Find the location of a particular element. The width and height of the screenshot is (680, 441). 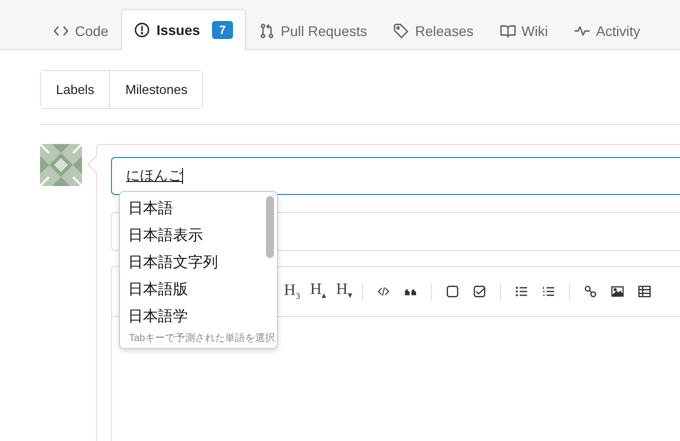

tab-label: Activity is located at coordinates (618, 30).